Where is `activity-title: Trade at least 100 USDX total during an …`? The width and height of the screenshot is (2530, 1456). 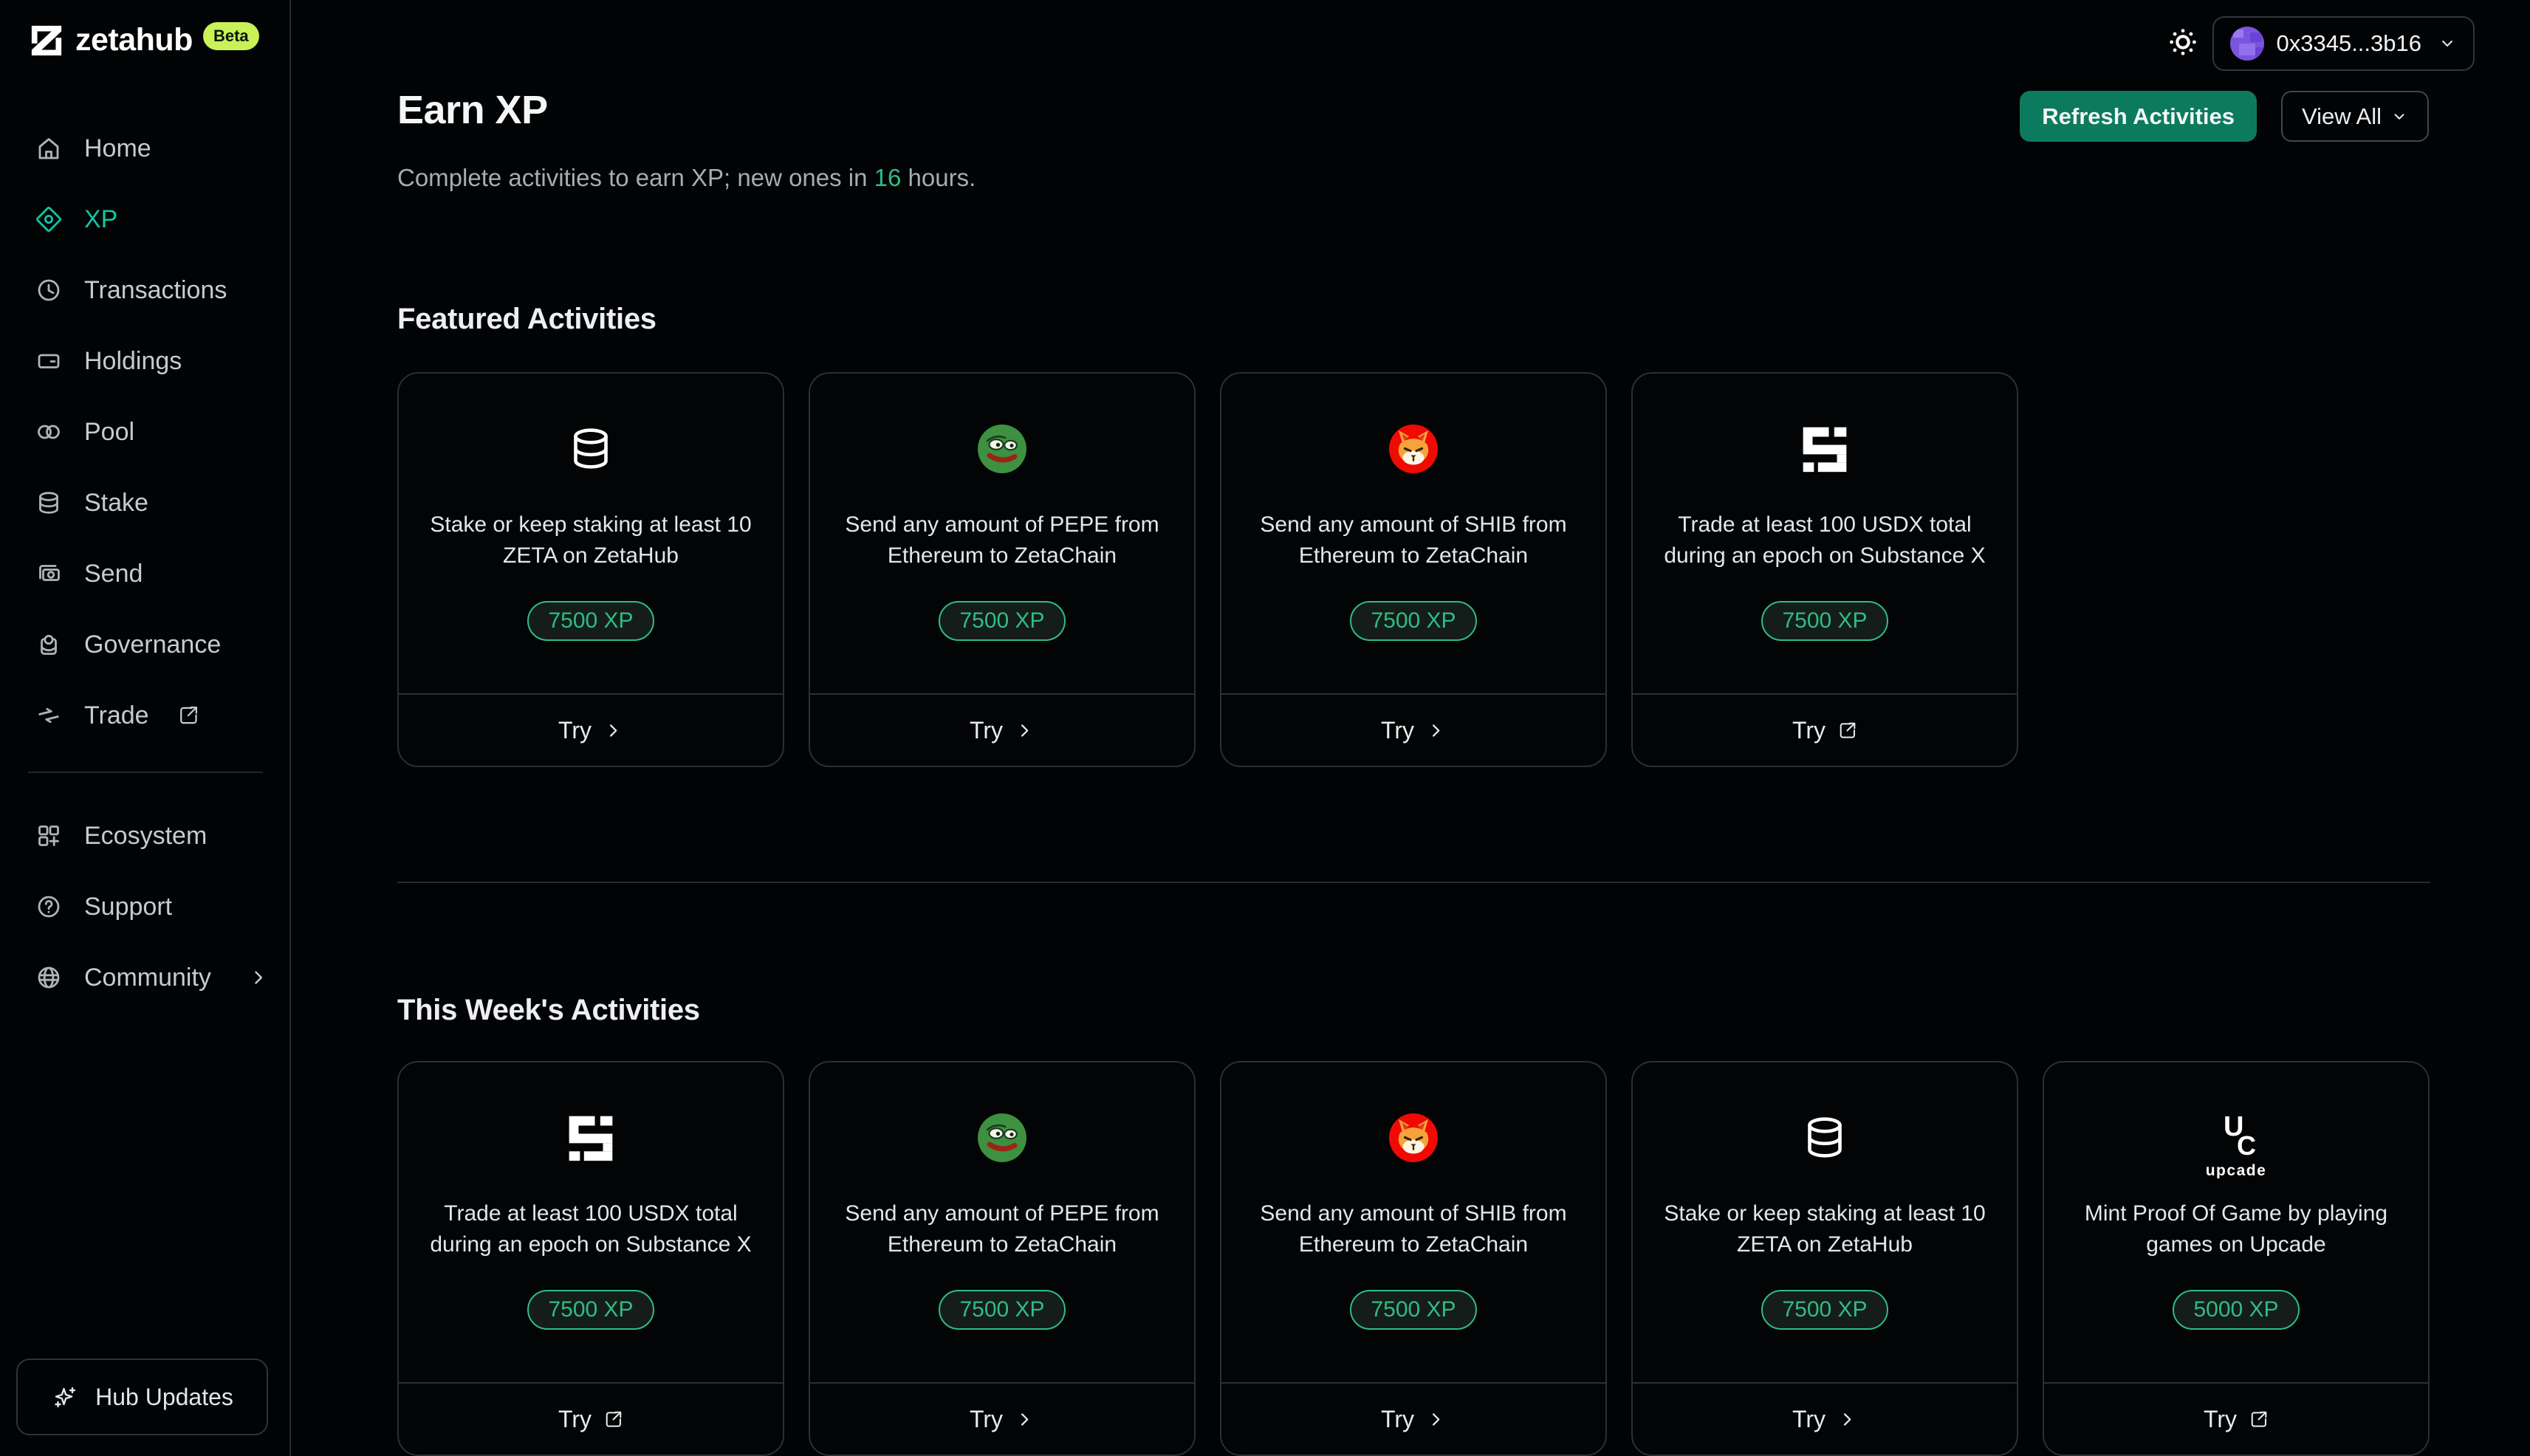 activity-title: Trade at least 100 USDX total during an … is located at coordinates (591, 1229).